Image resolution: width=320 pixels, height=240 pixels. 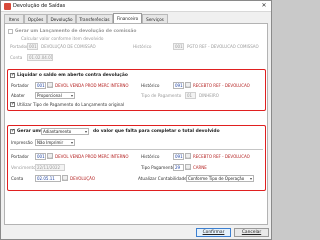 What do you see at coordinates (190, 95) in the screenshot?
I see `liquidar-tipo-pag-code-field: 01` at bounding box center [190, 95].